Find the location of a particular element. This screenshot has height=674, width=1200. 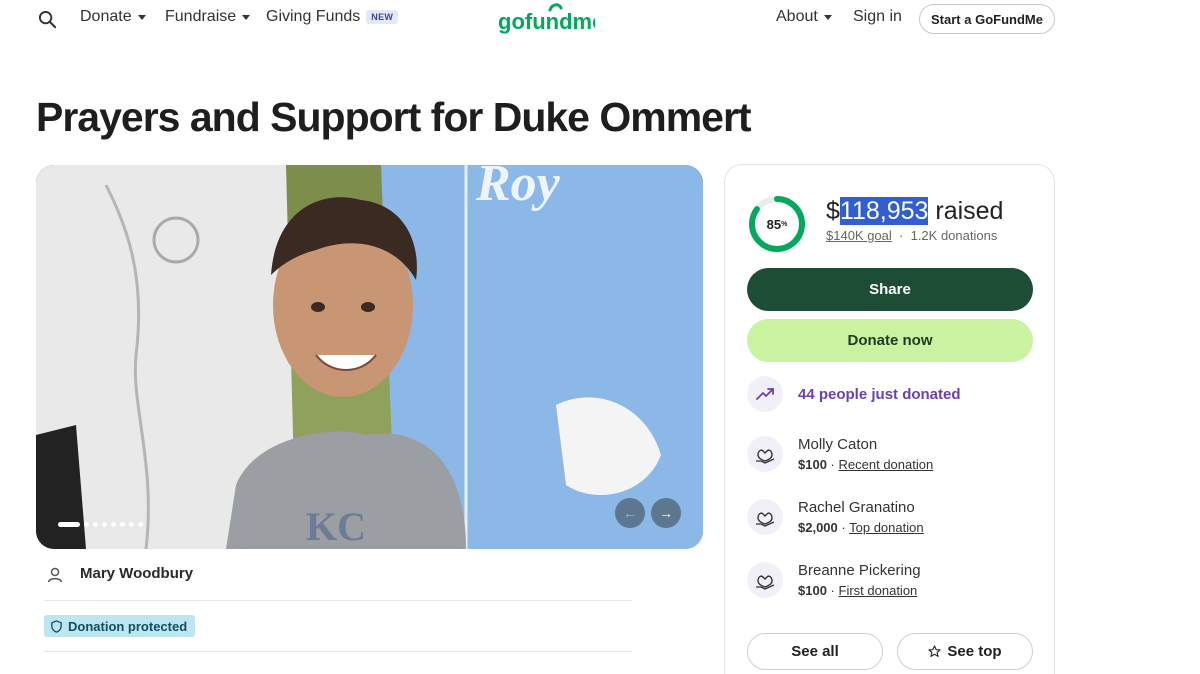

donor-detail: $2,000 · Top donation is located at coordinates (861, 527).